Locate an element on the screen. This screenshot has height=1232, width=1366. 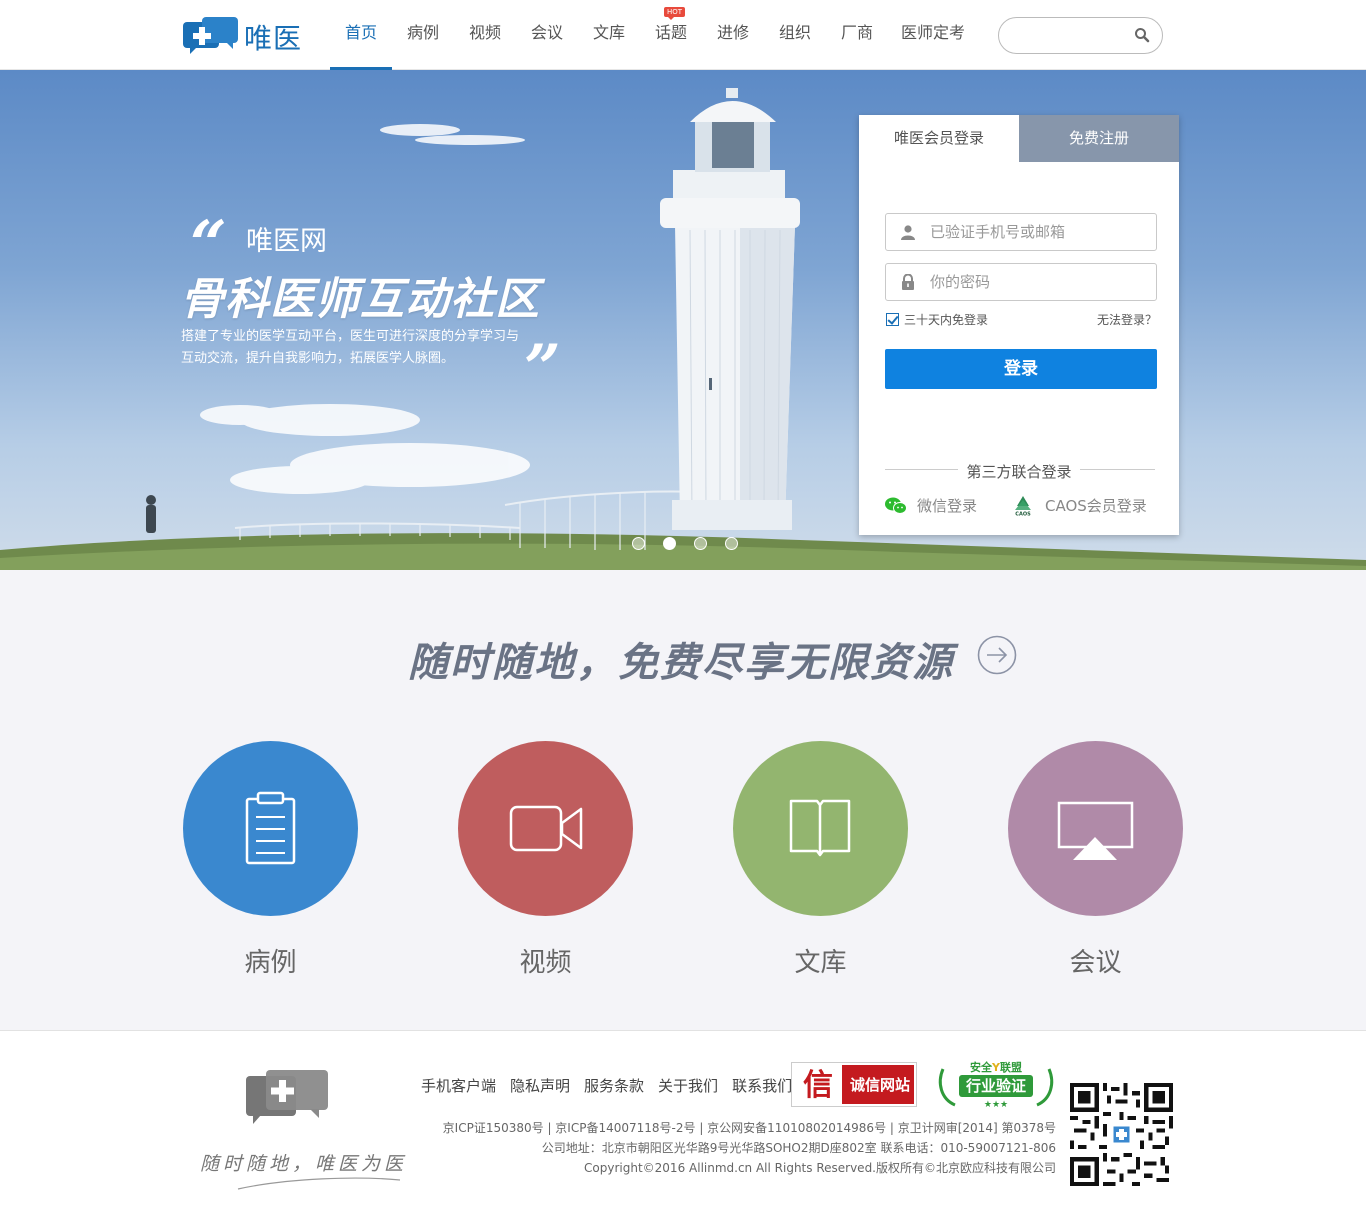
feature-videos: 视频 is located at coordinates (545, 860).